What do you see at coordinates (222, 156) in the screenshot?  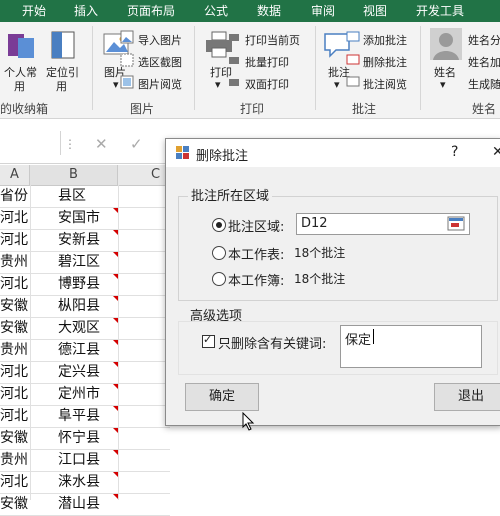 I see `dialog-title: 删除批注` at bounding box center [222, 156].